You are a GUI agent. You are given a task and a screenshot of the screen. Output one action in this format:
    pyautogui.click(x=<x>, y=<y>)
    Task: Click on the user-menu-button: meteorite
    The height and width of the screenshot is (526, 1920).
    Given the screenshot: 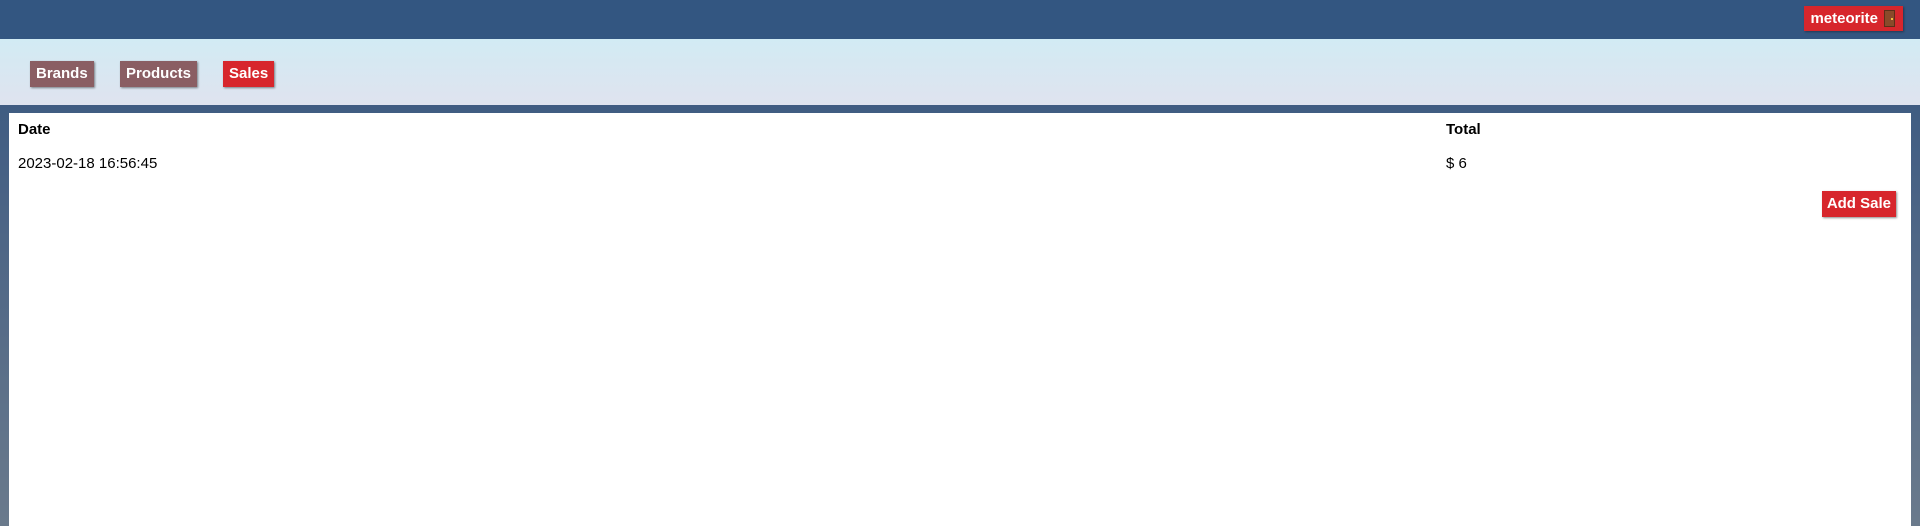 What is the action you would take?
    pyautogui.click(x=1853, y=18)
    